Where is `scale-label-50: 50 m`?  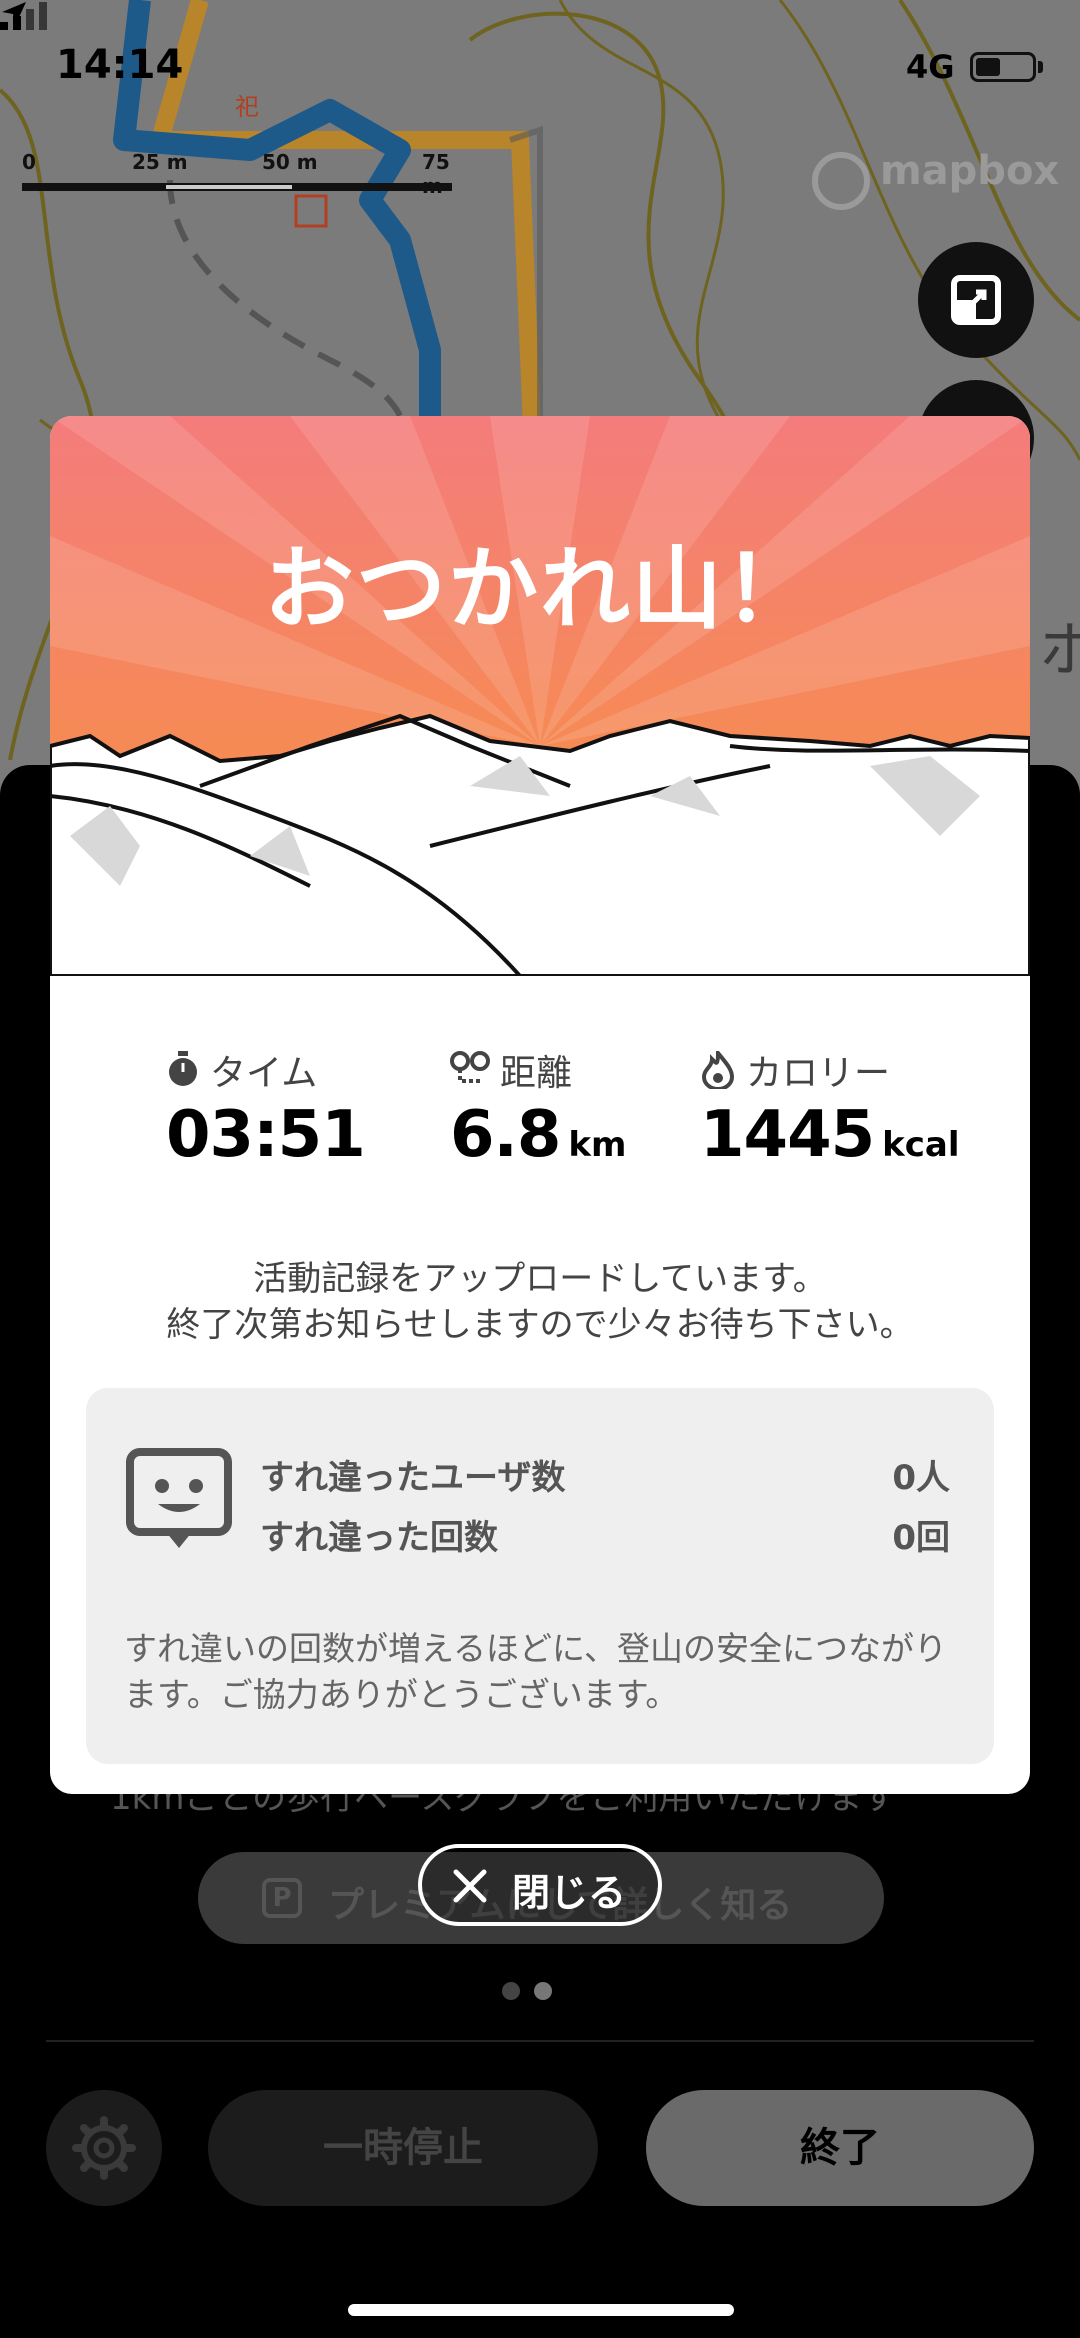
scale-label-50: 50 m is located at coordinates (290, 162).